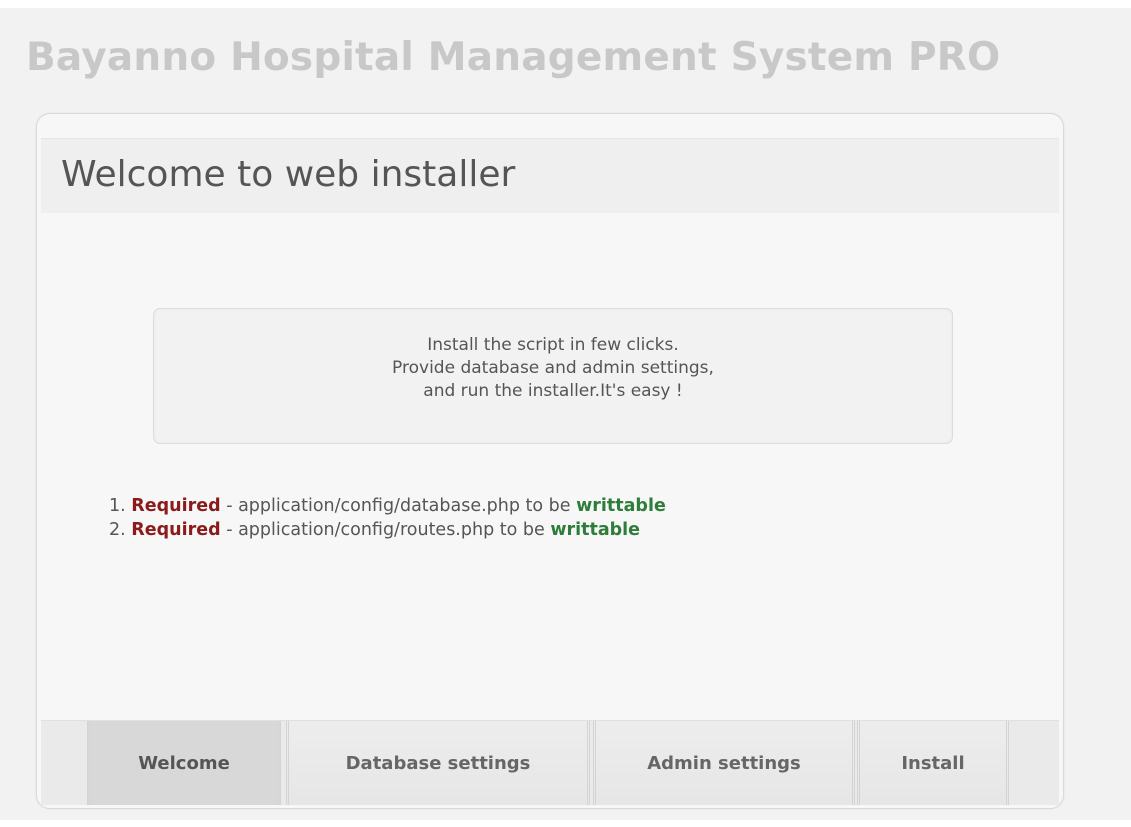  I want to click on requirement-text: - application/config/database.php to be, so click(398, 506).